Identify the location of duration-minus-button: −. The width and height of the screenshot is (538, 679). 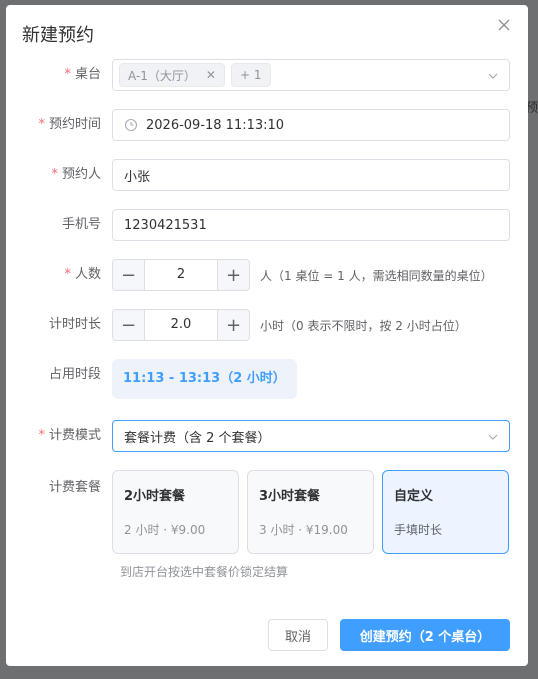
(129, 325).